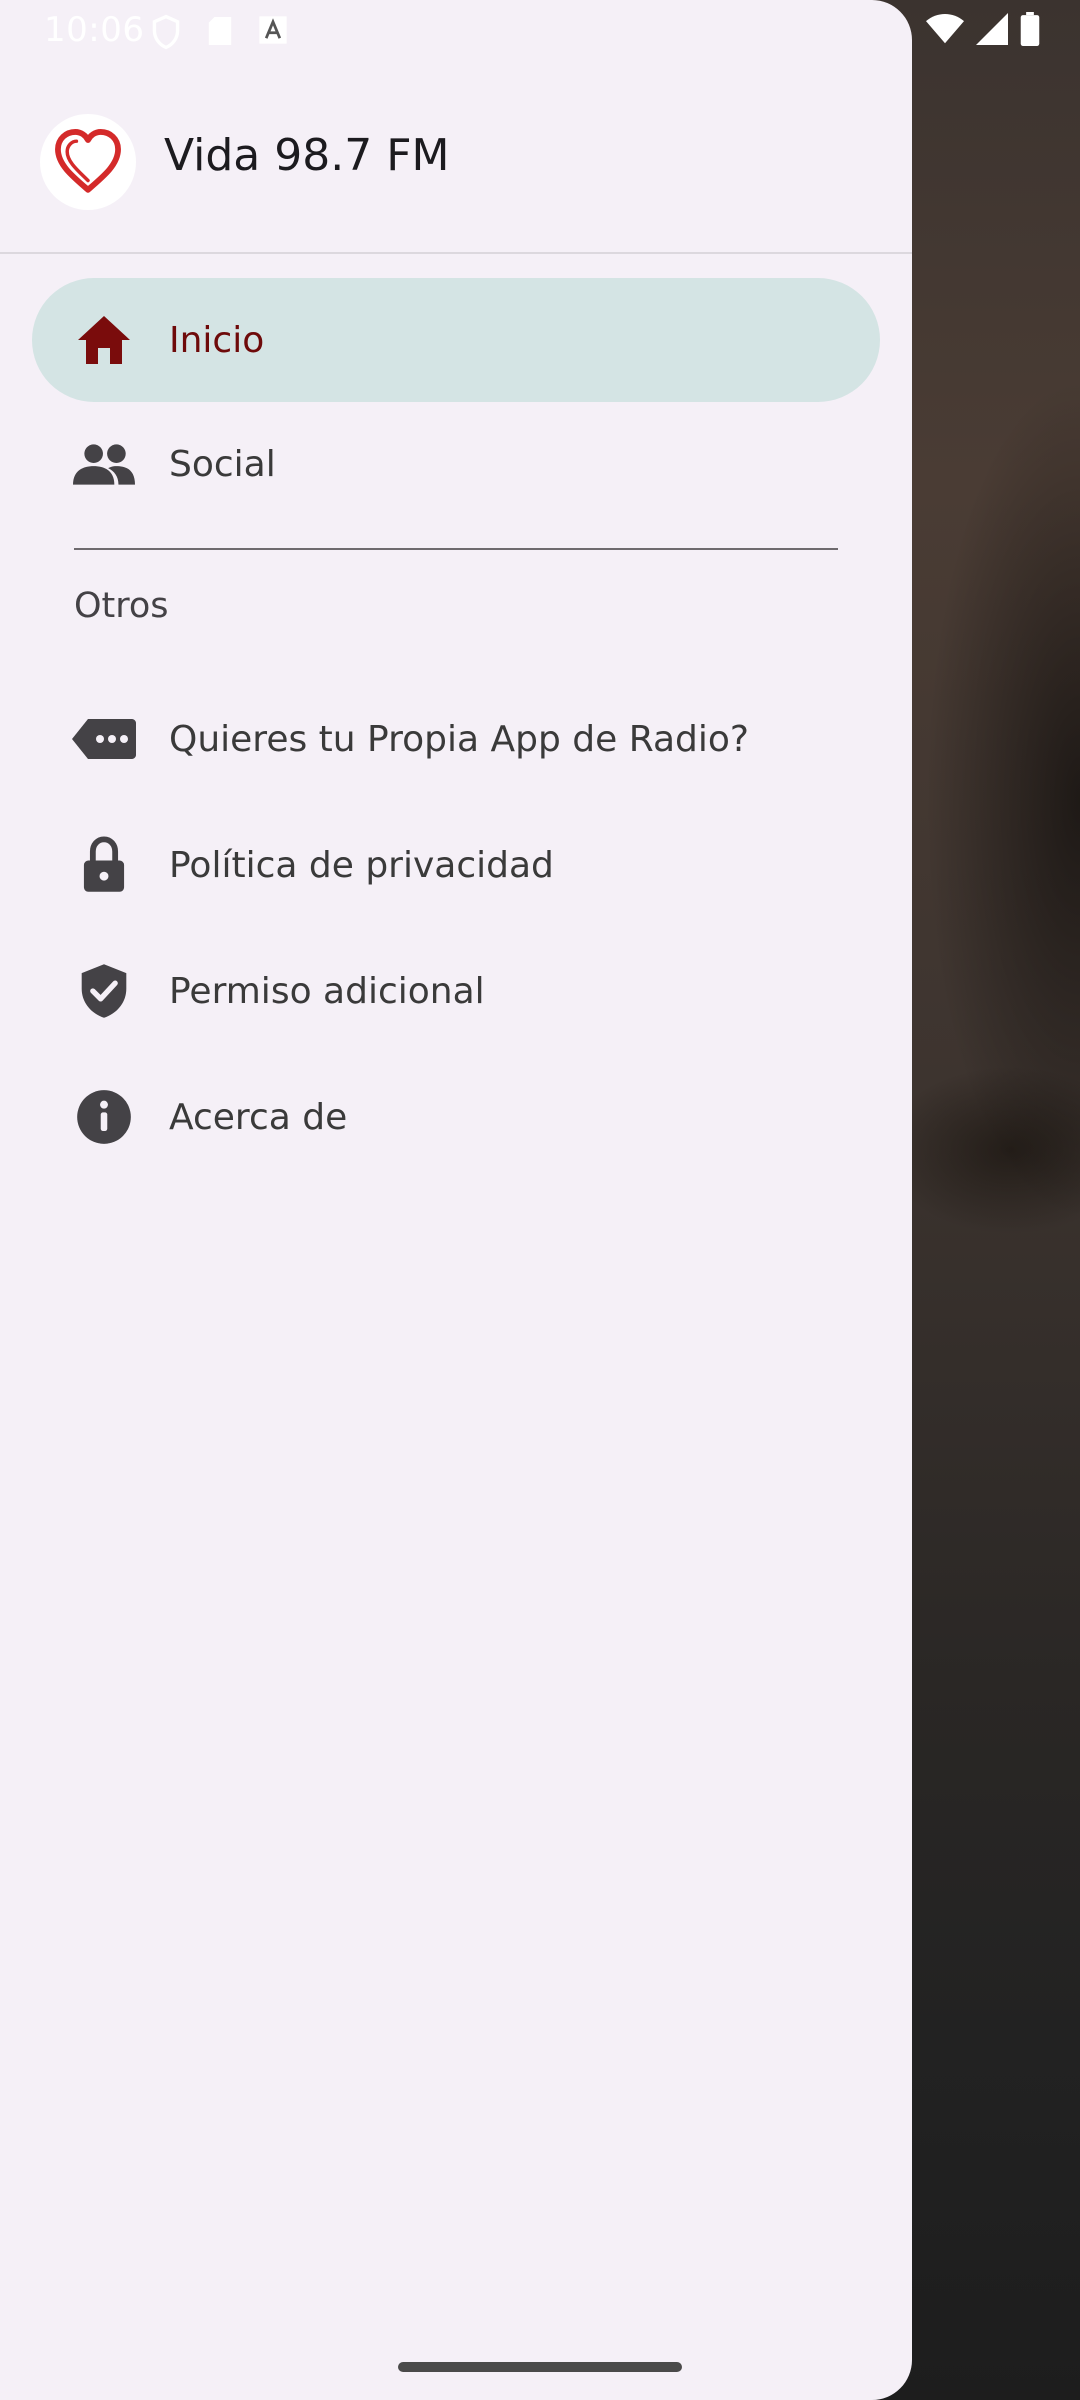 This screenshot has width=1080, height=2400. What do you see at coordinates (258, 1117) in the screenshot?
I see `drawer-item-label: Acerca de` at bounding box center [258, 1117].